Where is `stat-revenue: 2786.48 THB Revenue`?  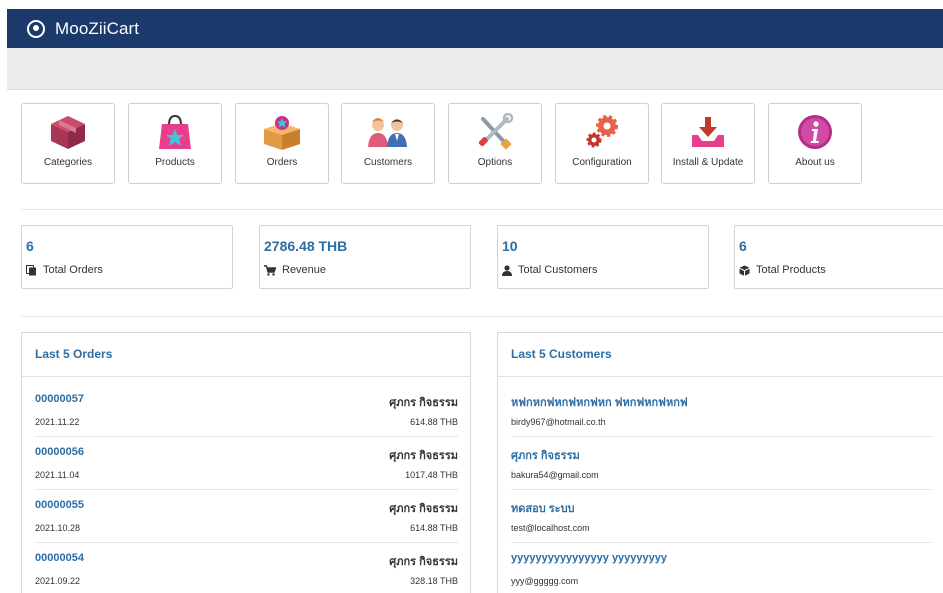
stat-revenue: 2786.48 THB Revenue is located at coordinates (365, 257).